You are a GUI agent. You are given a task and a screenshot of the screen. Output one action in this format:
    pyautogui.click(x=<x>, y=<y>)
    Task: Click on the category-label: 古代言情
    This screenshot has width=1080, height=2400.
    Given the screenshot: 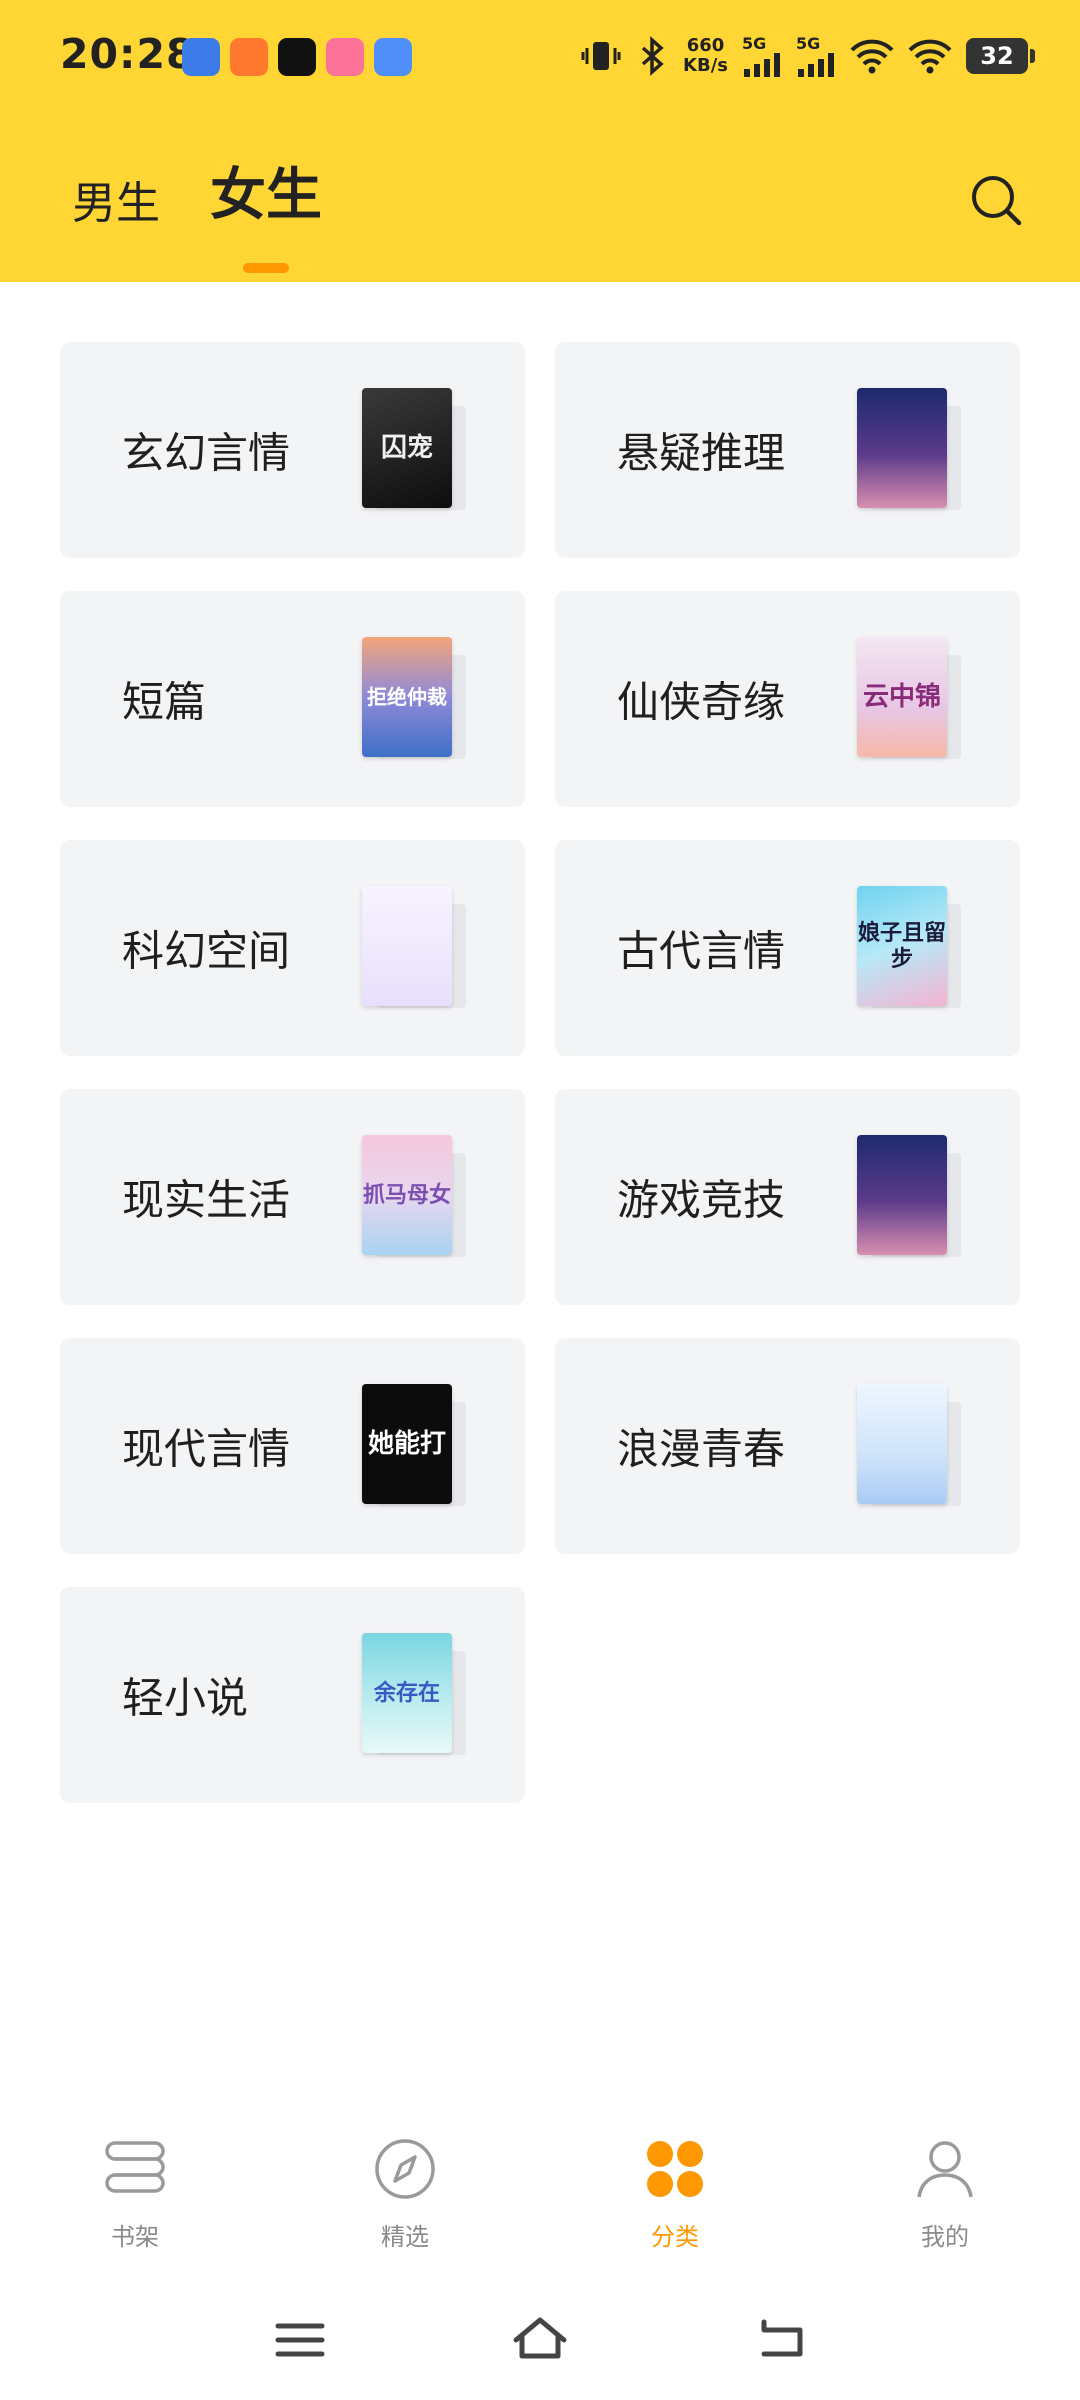 What is the action you would take?
    pyautogui.click(x=701, y=951)
    